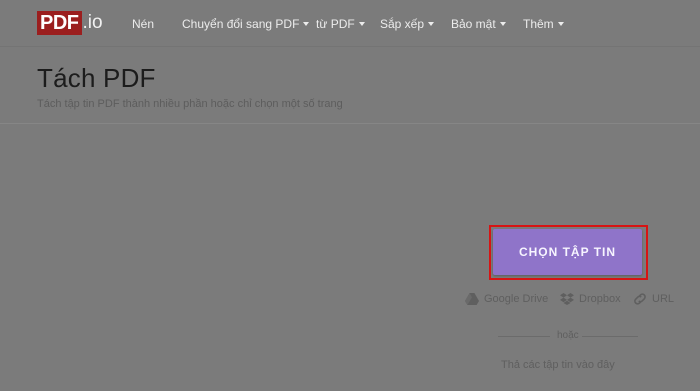 This screenshot has width=700, height=391. Describe the element at coordinates (640, 299) in the screenshot. I see `link-icon` at that location.